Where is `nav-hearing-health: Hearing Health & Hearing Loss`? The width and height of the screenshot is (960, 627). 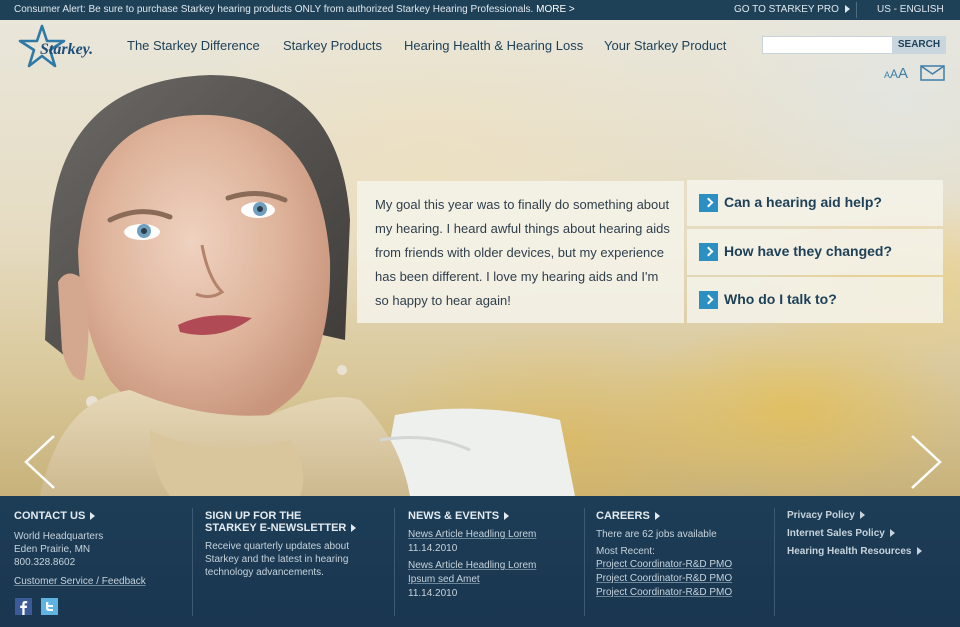 nav-hearing-health: Hearing Health & Hearing Loss is located at coordinates (493, 45).